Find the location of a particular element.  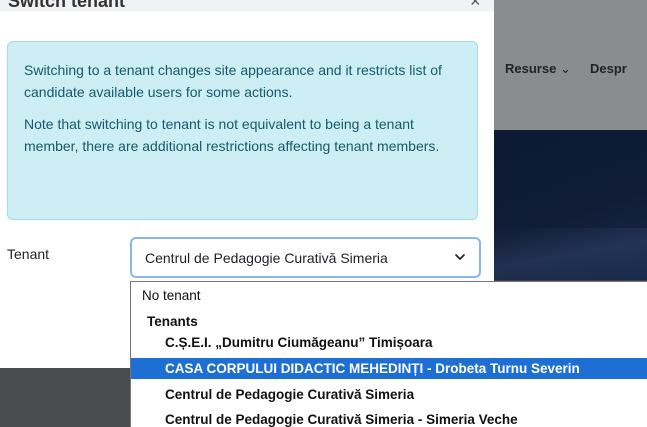

option-tenant: Centrul de Pedagogie Curativă Simeria is located at coordinates (389, 394).